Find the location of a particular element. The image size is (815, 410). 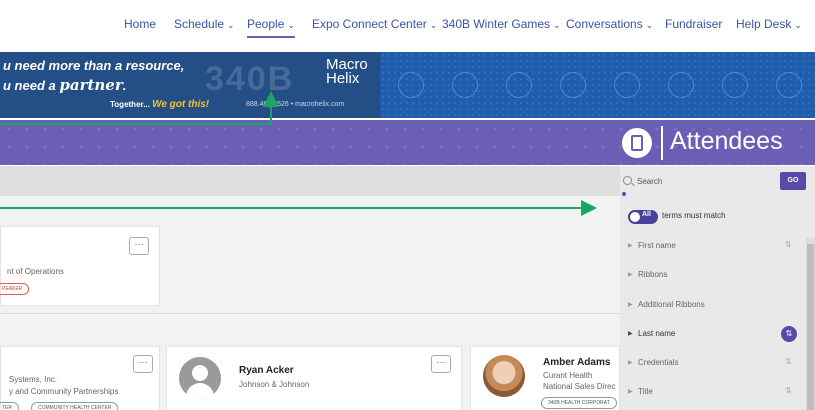

filter-title: ▶ Title ⇅ is located at coordinates (712, 394).